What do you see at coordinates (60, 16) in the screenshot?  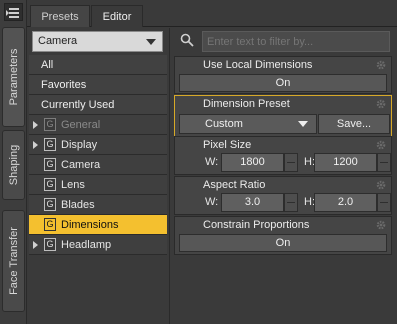 I see `tab-presets: Presets` at bounding box center [60, 16].